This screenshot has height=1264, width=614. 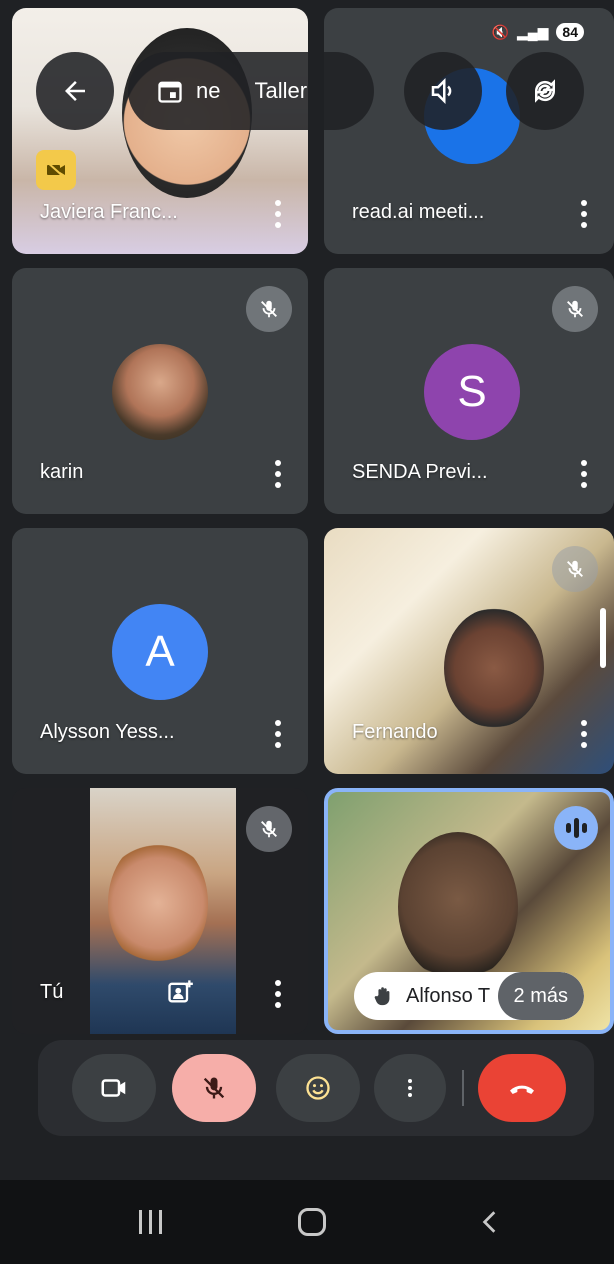 I want to click on self-face, so click(x=158, y=903).